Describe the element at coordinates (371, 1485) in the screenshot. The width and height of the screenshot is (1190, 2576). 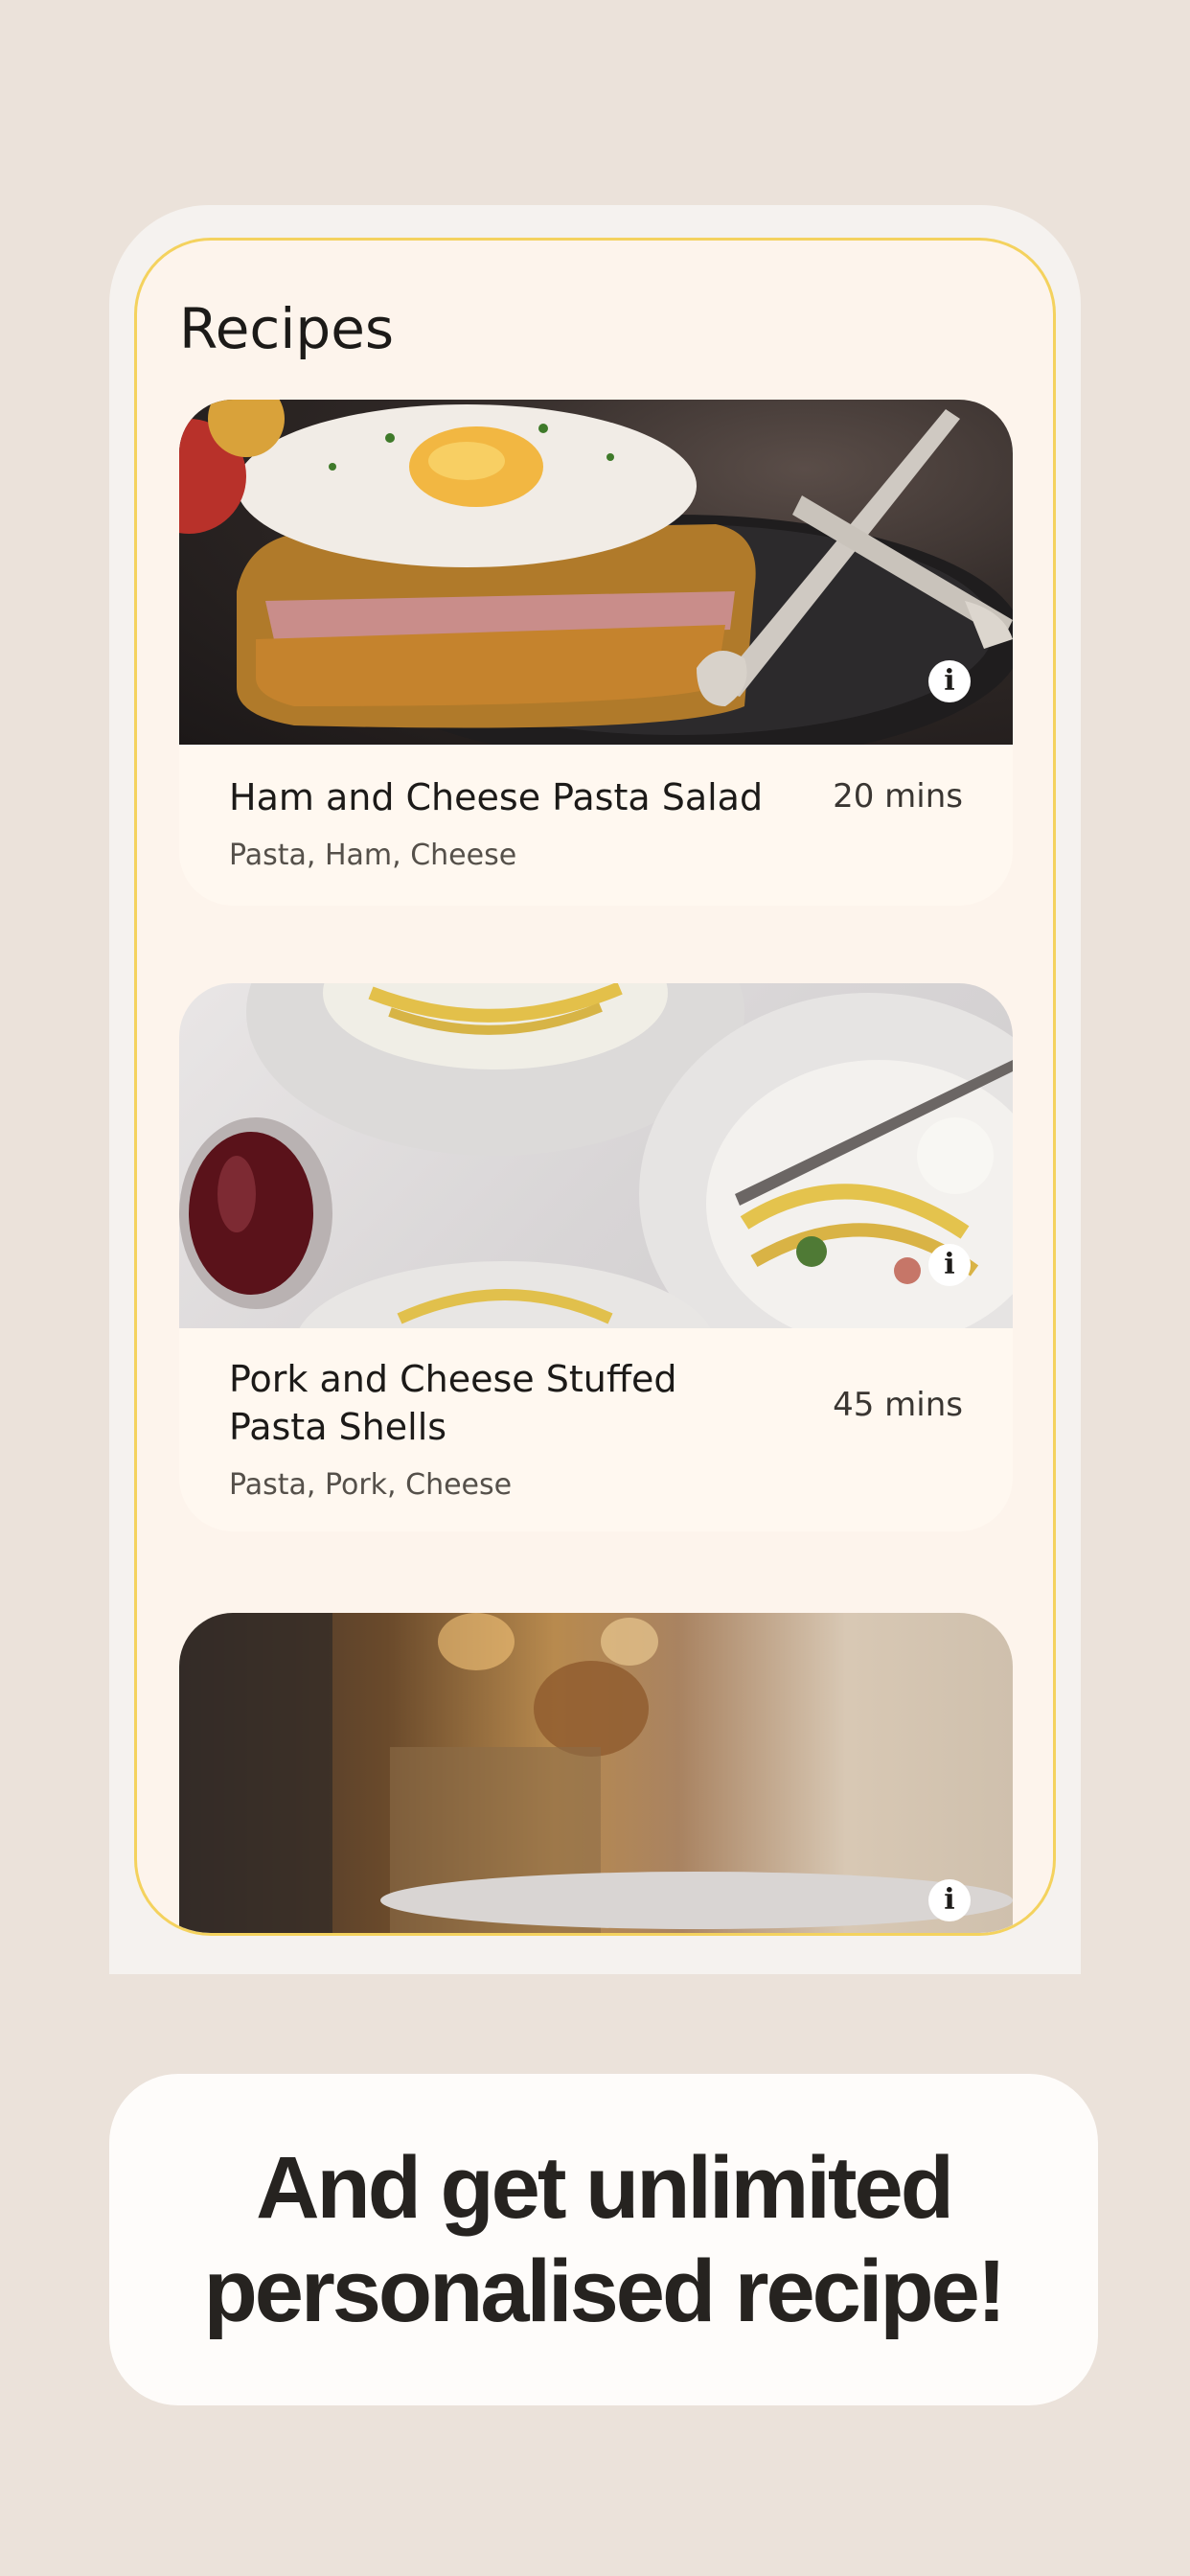
I see `recipe-tags: Pasta, Pork, Cheese` at that location.